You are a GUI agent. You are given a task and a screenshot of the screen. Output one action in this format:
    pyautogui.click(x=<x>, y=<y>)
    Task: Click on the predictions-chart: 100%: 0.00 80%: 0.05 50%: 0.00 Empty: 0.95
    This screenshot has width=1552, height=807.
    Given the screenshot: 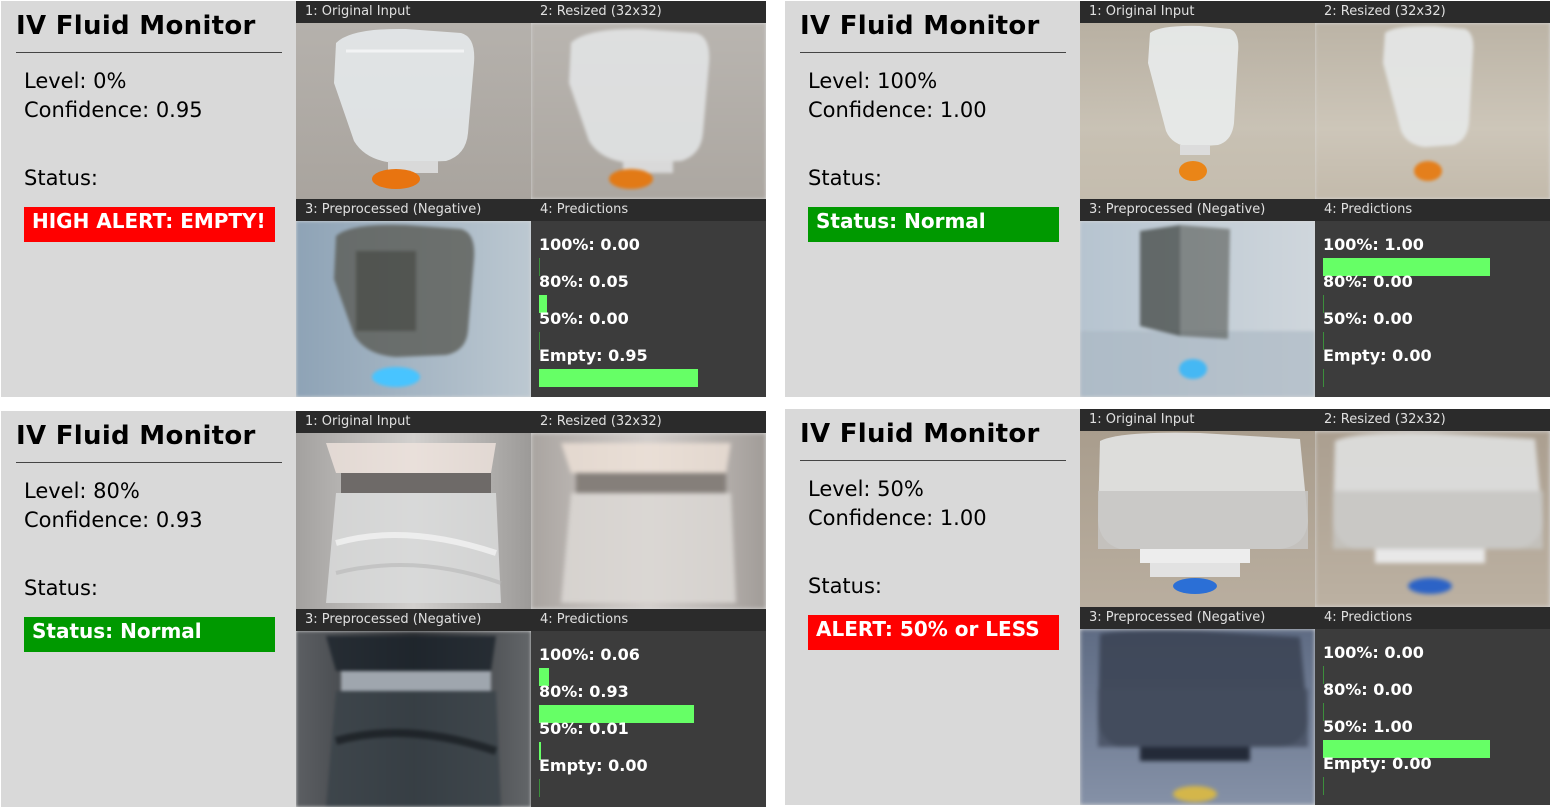 What is the action you would take?
    pyautogui.click(x=648, y=309)
    